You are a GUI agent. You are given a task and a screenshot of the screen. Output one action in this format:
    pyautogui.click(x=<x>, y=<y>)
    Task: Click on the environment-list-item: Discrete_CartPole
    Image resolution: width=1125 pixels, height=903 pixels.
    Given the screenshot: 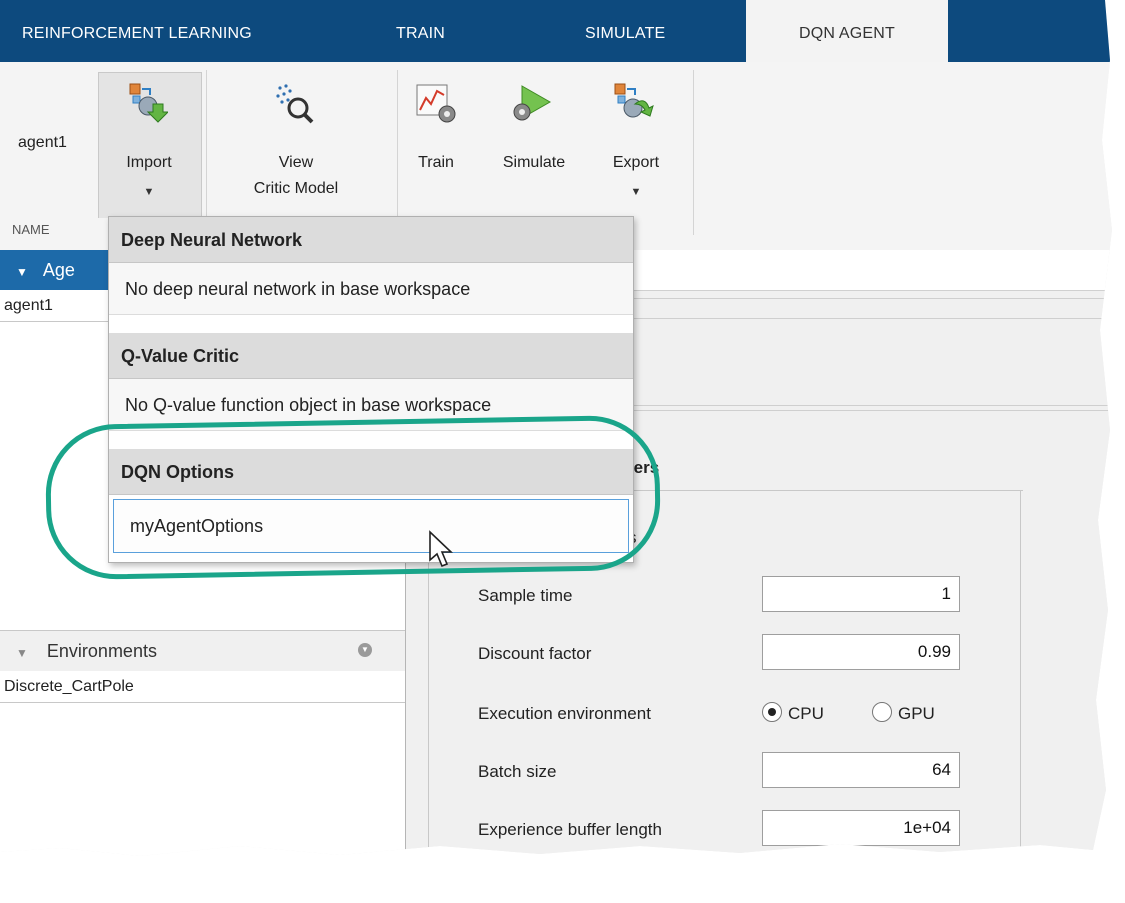 What is the action you would take?
    pyautogui.click(x=202, y=687)
    